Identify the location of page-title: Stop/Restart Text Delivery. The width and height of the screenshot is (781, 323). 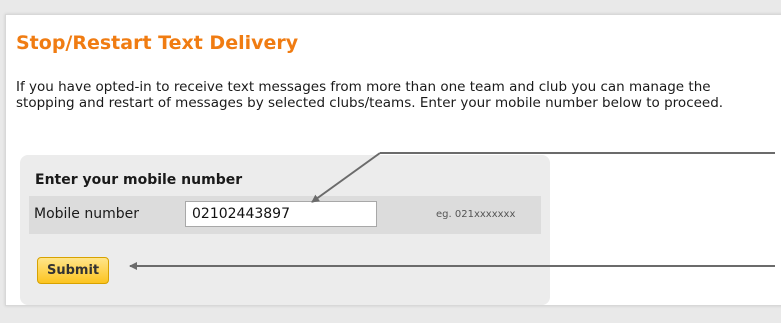
(157, 43).